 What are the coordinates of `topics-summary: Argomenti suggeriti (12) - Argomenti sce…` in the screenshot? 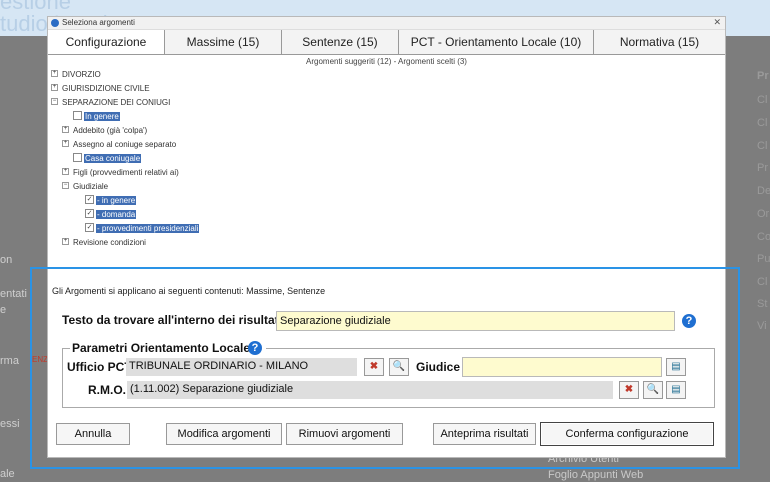 It's located at (386, 61).